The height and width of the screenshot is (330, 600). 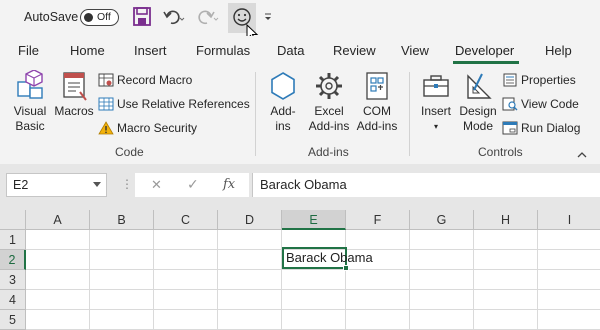 What do you see at coordinates (329, 102) in the screenshot?
I see `excel-add-ins-button: Excel Add-ins` at bounding box center [329, 102].